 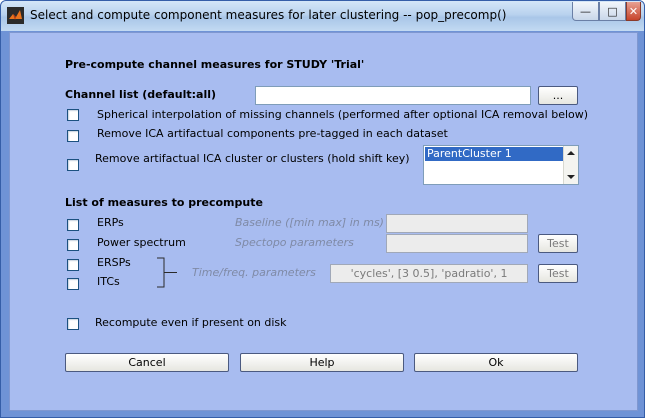 I want to click on close-button: ✕, so click(x=633, y=11).